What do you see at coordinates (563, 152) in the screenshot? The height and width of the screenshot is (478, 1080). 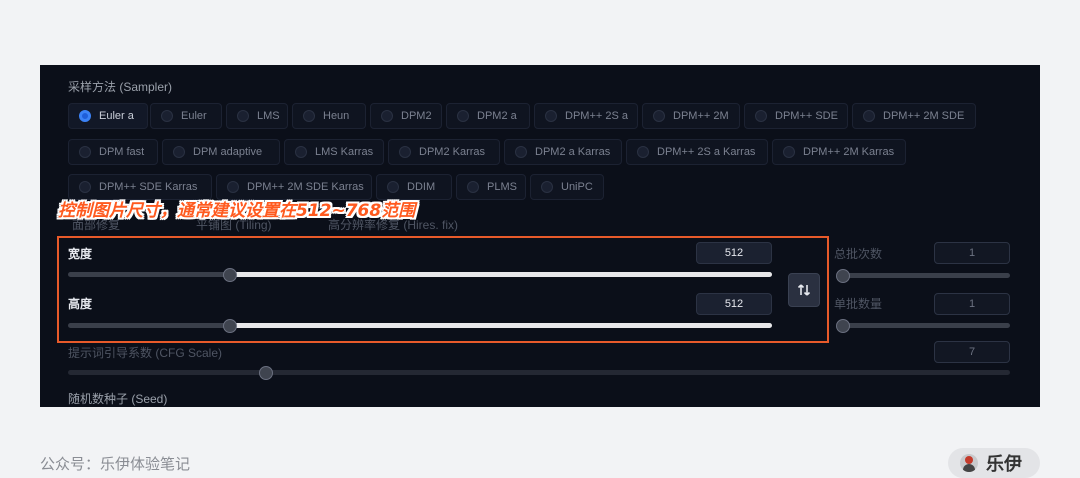 I see `sampler-option-dpm2-a-karras: DPM2 a Karras` at bounding box center [563, 152].